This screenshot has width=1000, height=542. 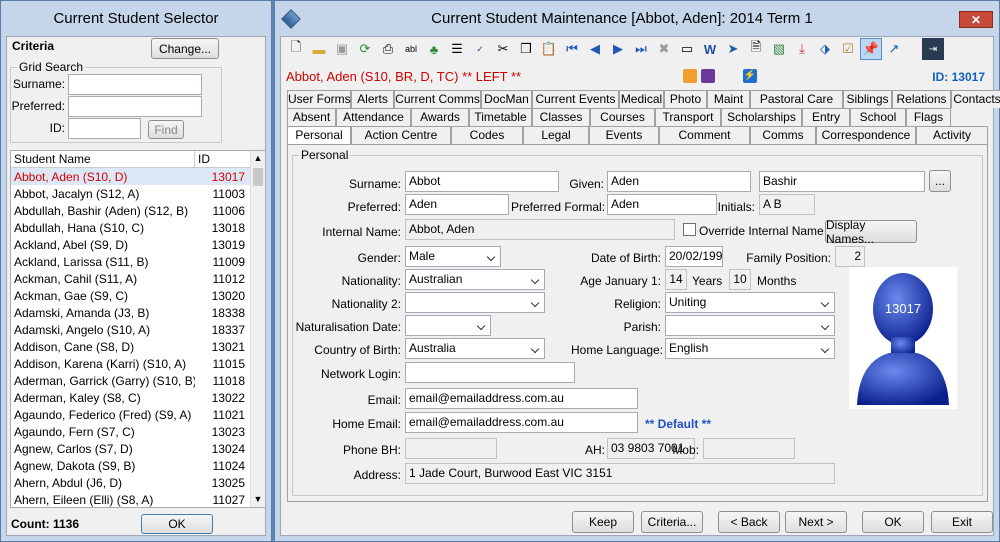 I want to click on table-row: Agaundo, Federico (Fred) (S9, A) 11021, so click(x=138, y=414).